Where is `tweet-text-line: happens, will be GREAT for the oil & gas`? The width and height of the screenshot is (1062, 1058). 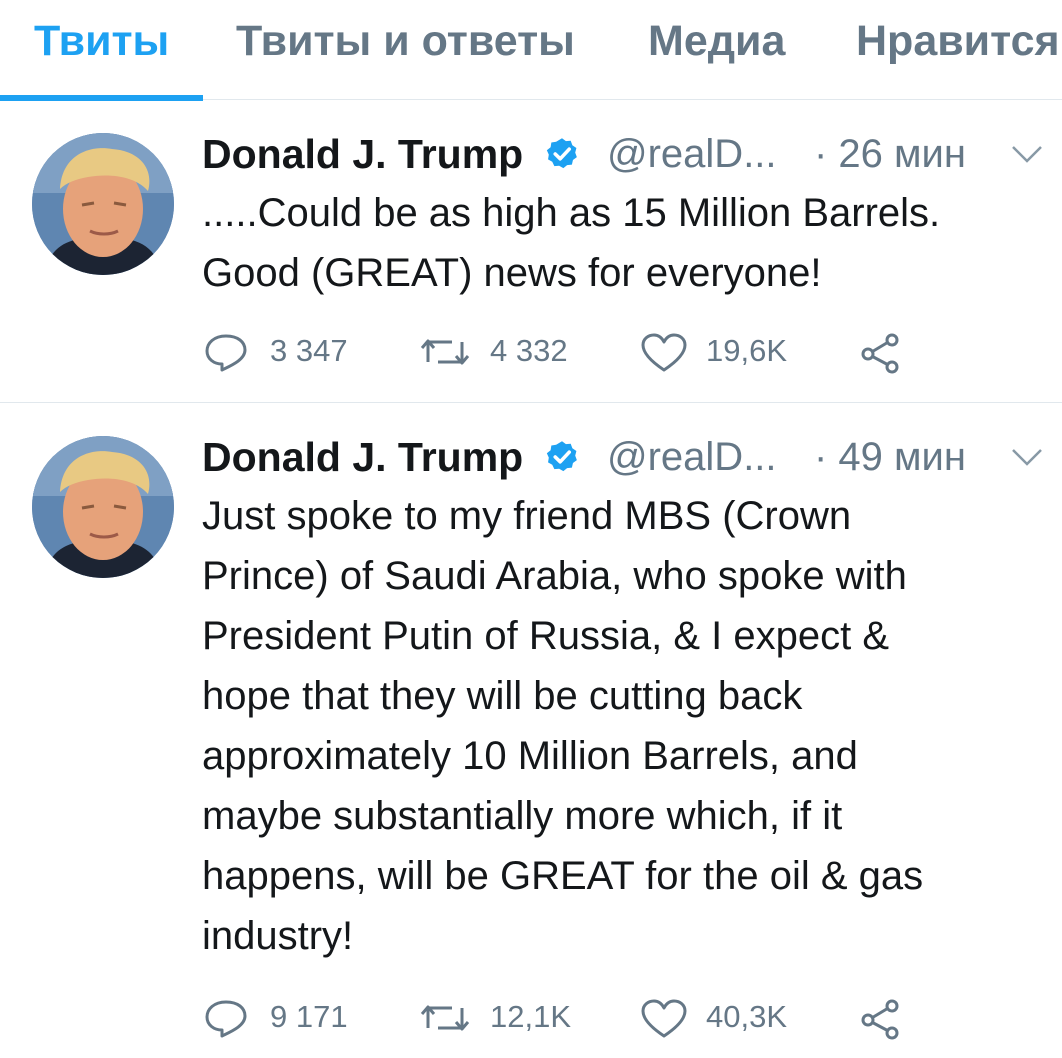 tweet-text-line: happens, will be GREAT for the oil & gas is located at coordinates (563, 876).